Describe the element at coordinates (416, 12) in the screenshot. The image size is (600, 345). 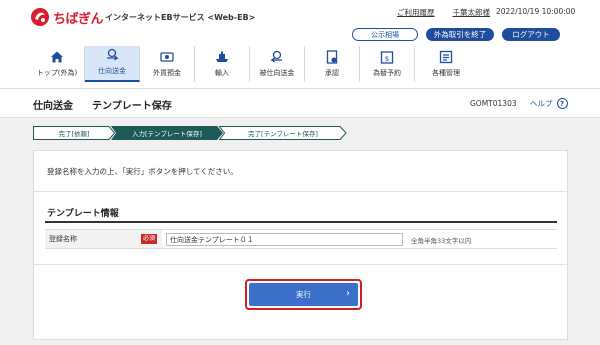
I see `usage-history-link: ご利用履歴` at that location.